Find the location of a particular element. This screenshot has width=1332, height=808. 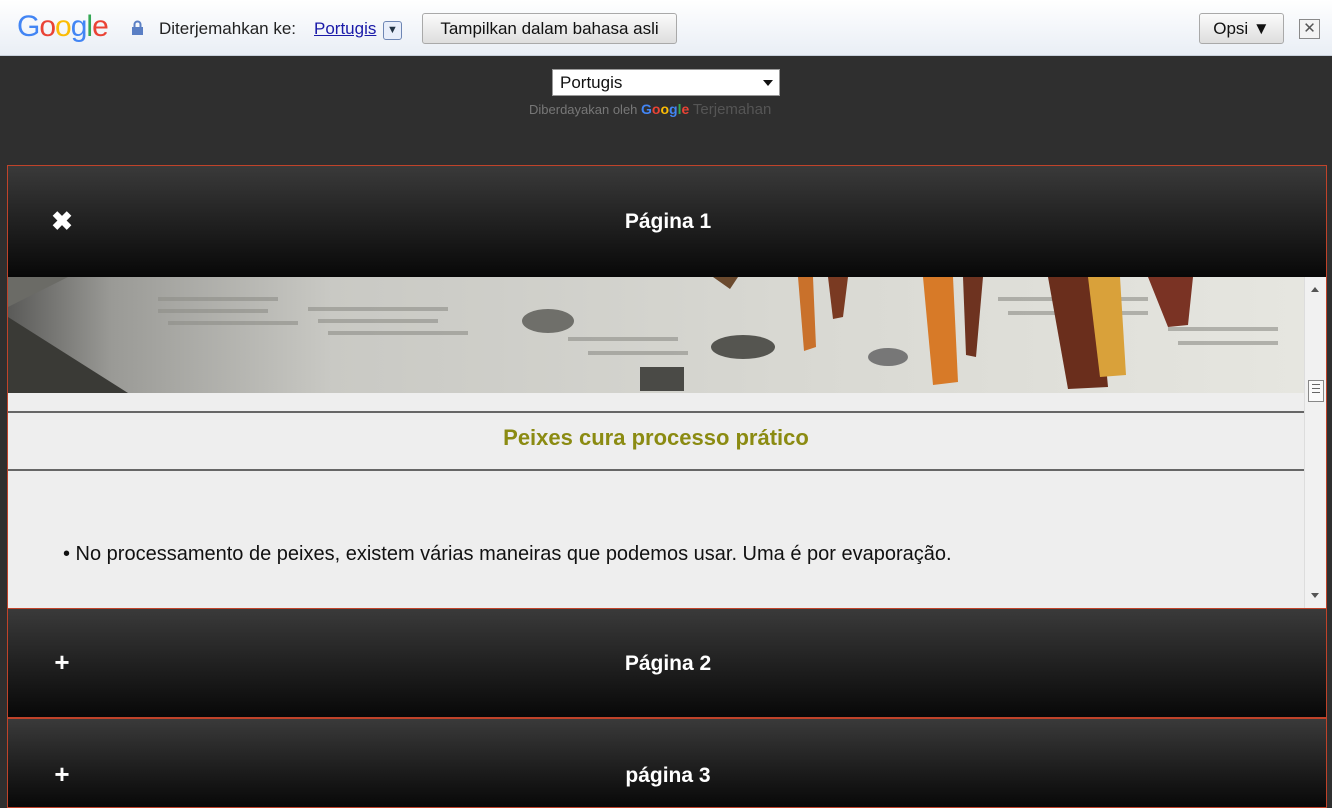

section-heading: Peixes cura processo prático is located at coordinates (656, 437).